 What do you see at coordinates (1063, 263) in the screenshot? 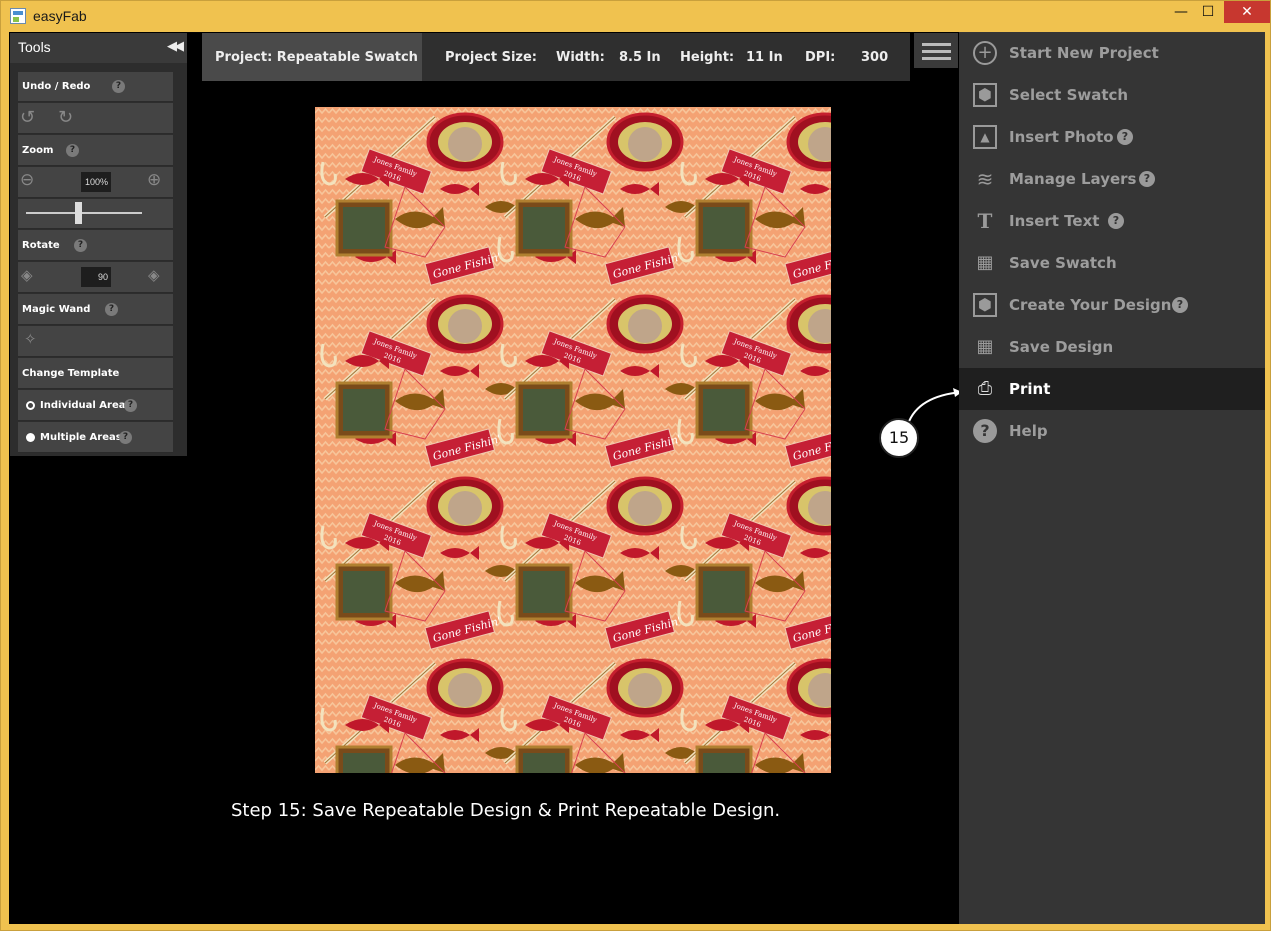
I see `menu-item-label: Save Swatch` at bounding box center [1063, 263].